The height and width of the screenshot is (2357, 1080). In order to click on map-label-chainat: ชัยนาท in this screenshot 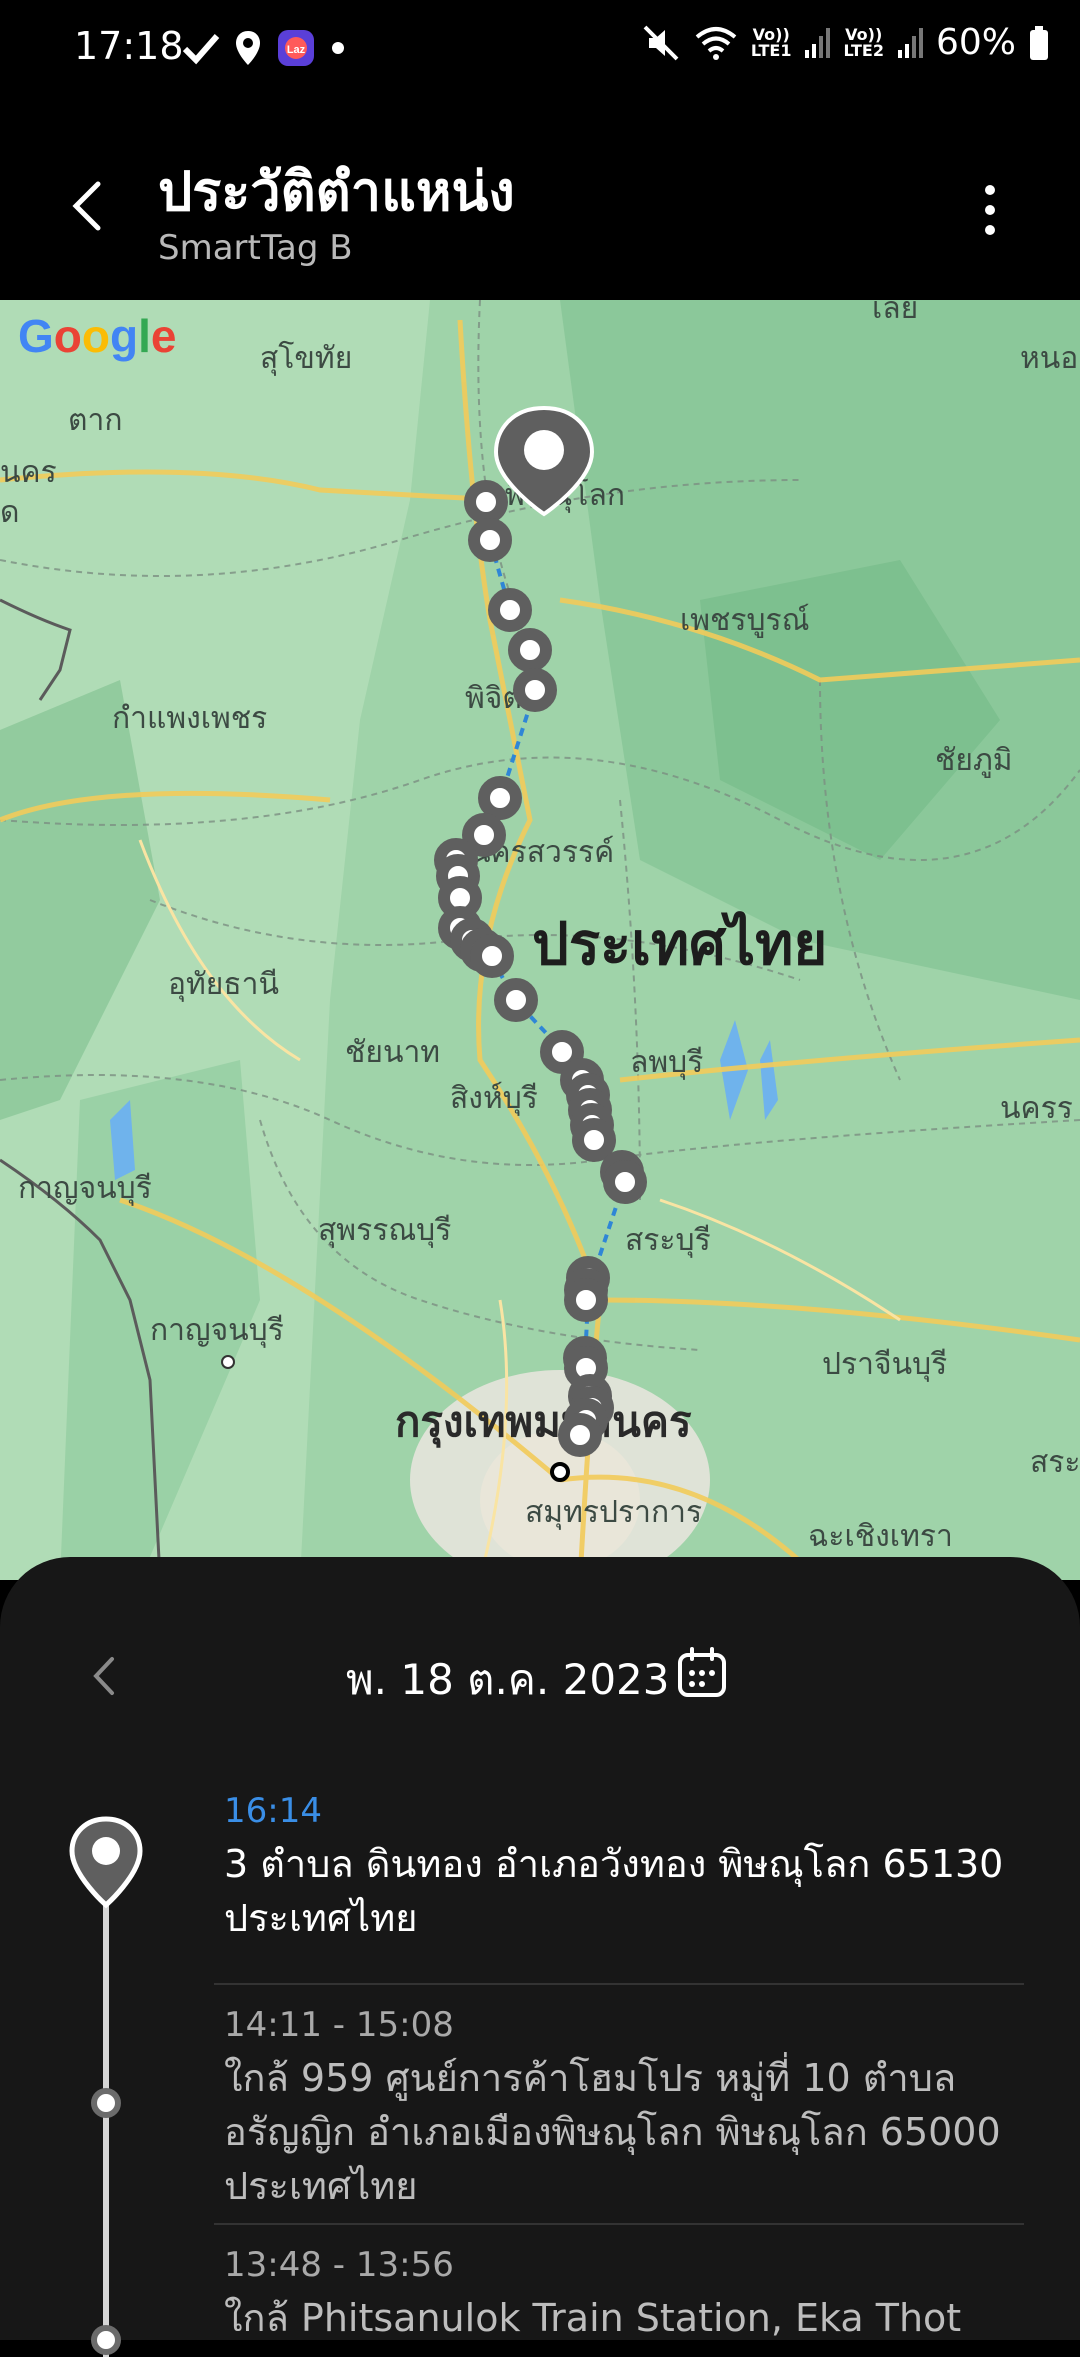, I will do `click(392, 1052)`.